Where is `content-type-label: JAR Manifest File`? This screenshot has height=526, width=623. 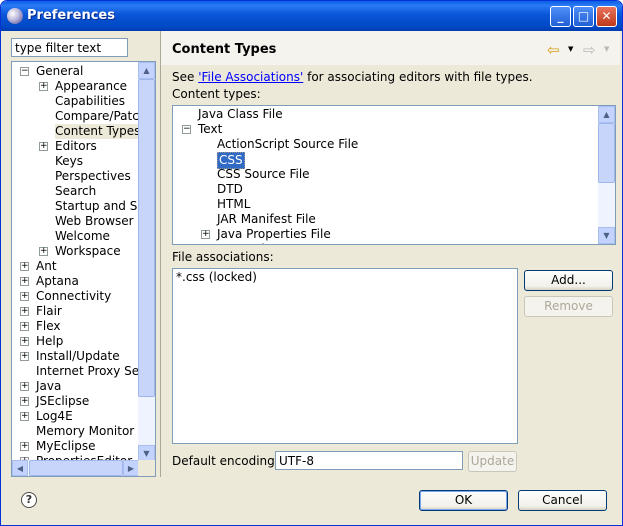
content-type-label: JAR Manifest File is located at coordinates (266, 219).